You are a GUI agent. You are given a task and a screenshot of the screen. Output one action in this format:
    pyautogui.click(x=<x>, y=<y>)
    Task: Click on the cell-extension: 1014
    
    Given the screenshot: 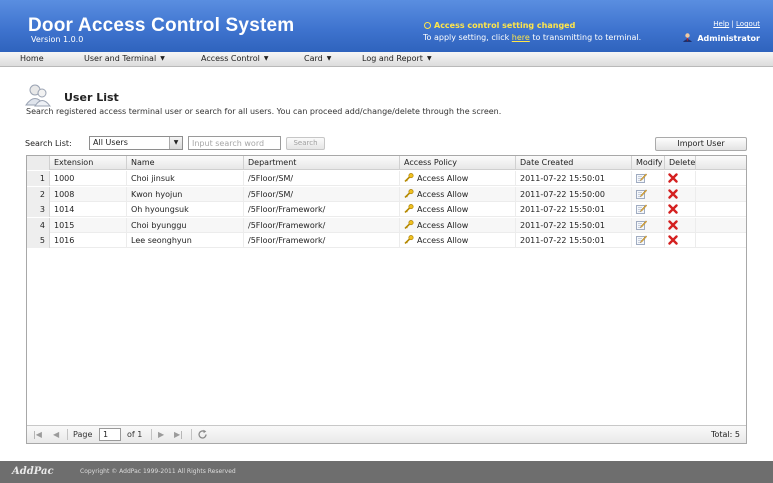 What is the action you would take?
    pyautogui.click(x=88, y=209)
    